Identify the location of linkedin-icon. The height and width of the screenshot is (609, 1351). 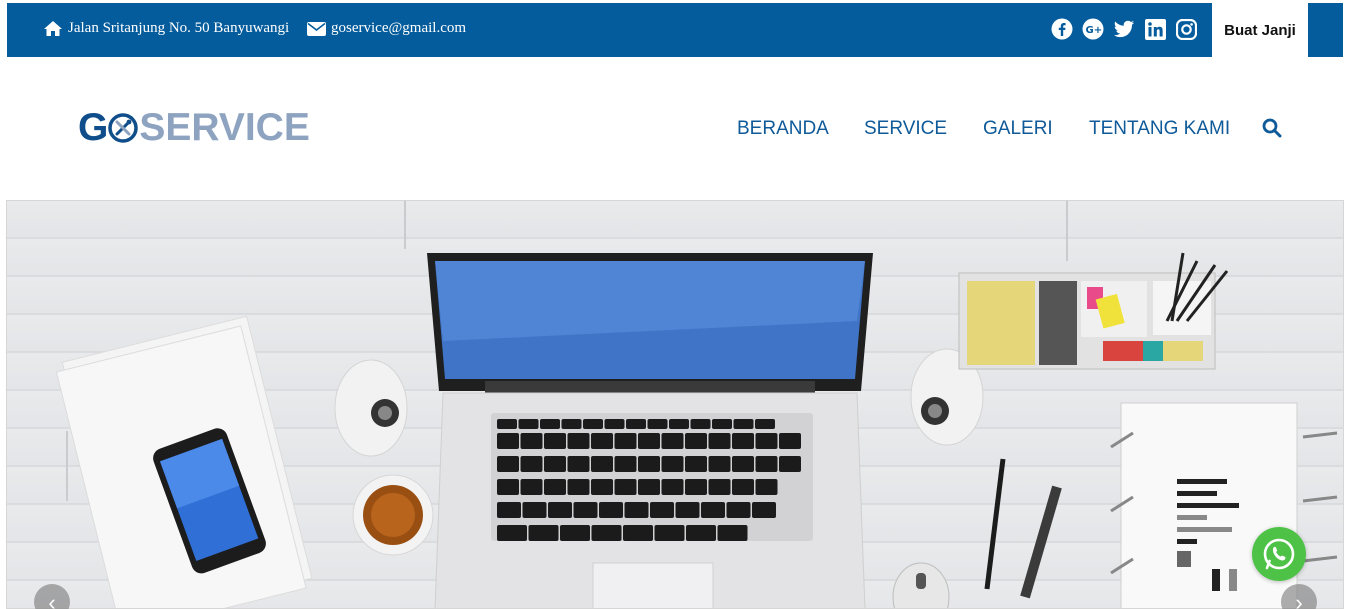
(1155, 29).